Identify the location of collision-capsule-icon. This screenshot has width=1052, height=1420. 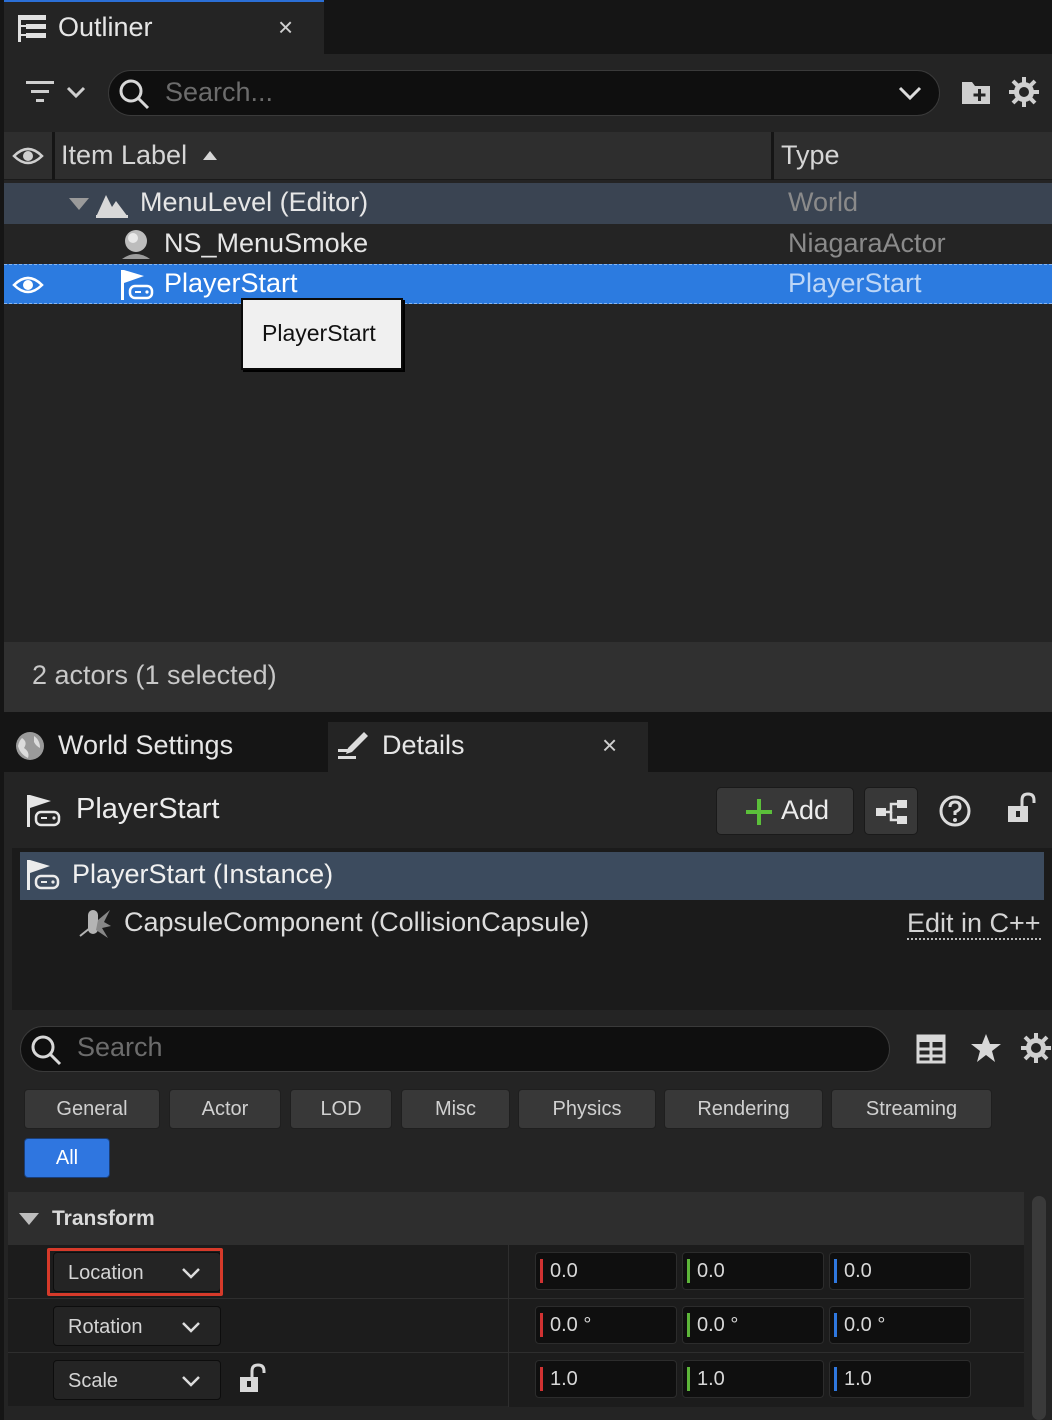
(95, 923).